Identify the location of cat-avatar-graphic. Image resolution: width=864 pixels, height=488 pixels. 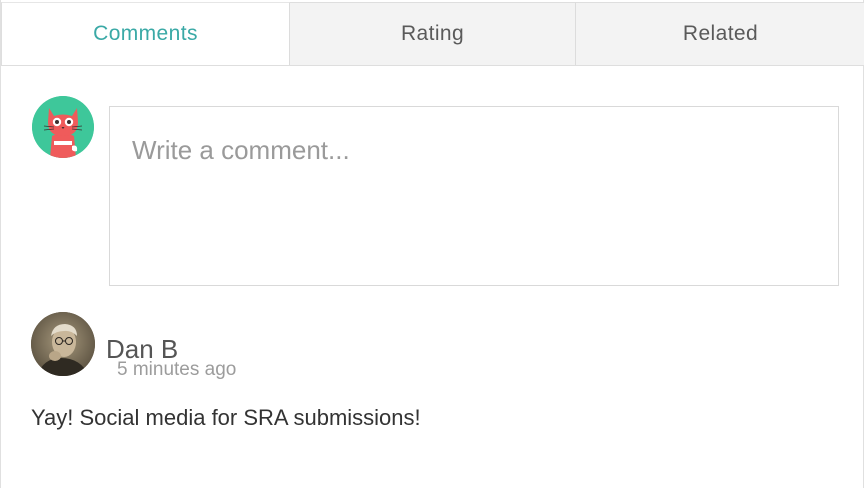
(63, 127).